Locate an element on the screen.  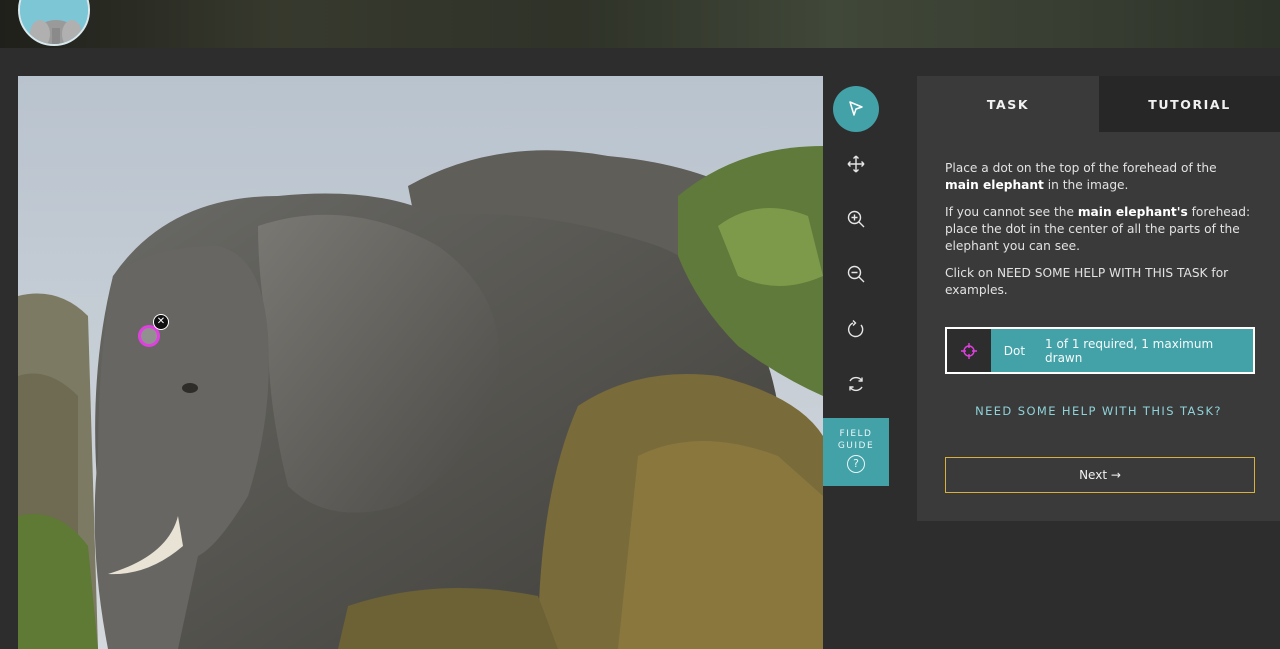
rotate-button is located at coordinates (856, 329).